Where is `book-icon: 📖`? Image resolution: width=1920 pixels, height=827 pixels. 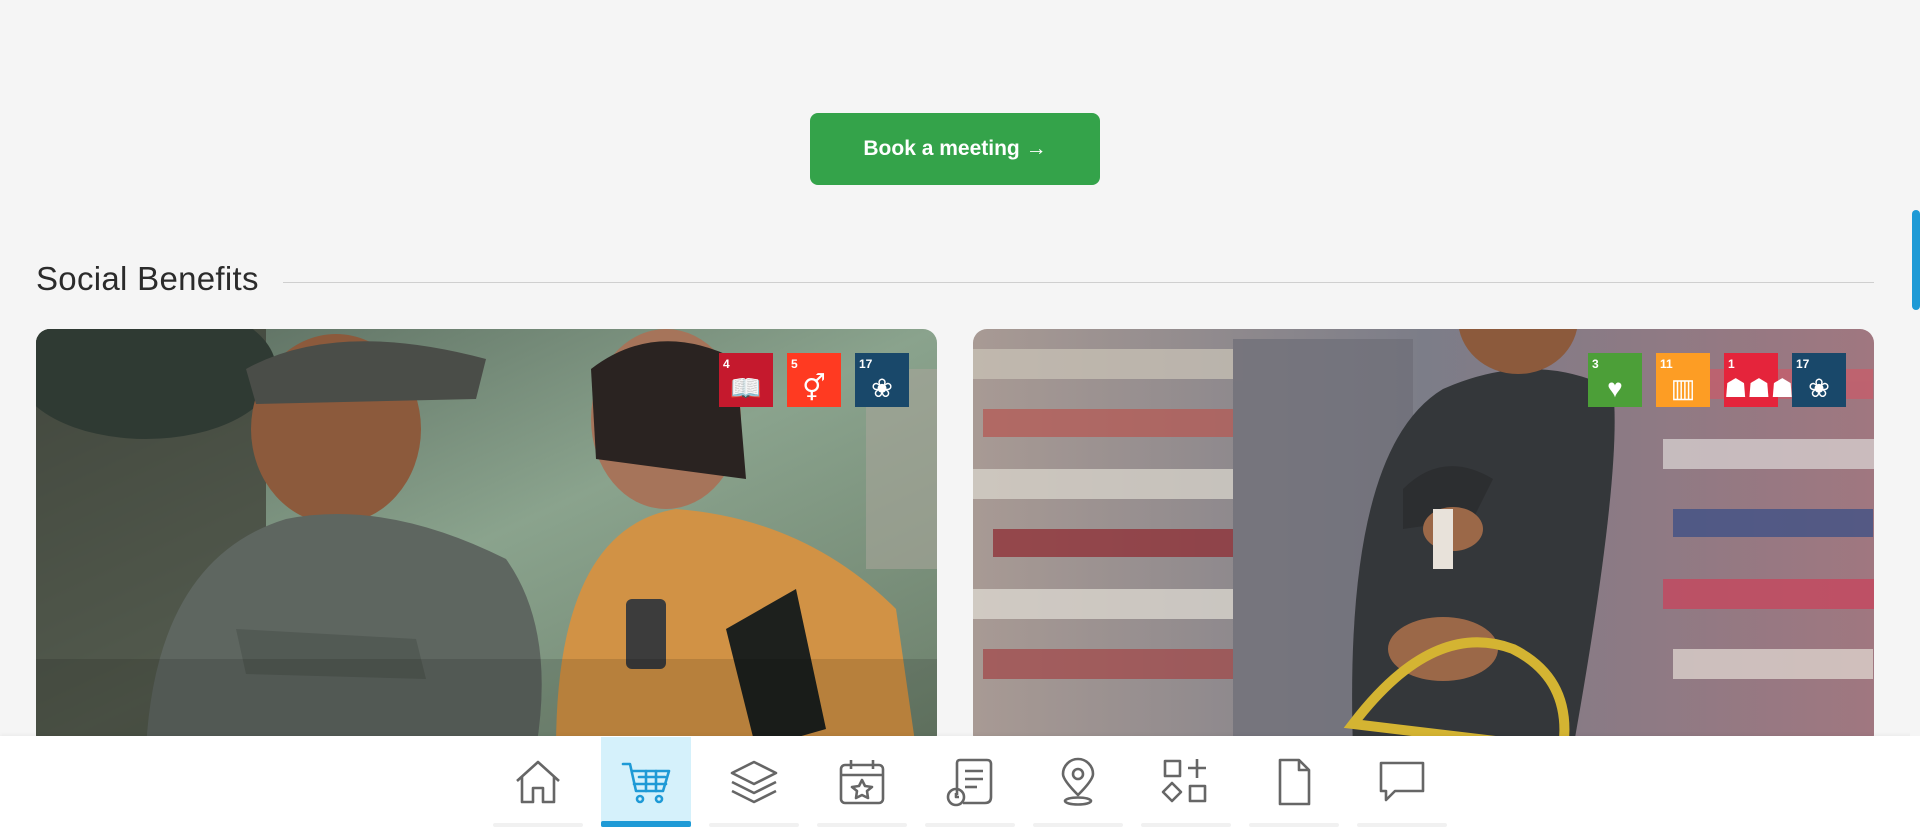 book-icon: 📖 is located at coordinates (746, 388).